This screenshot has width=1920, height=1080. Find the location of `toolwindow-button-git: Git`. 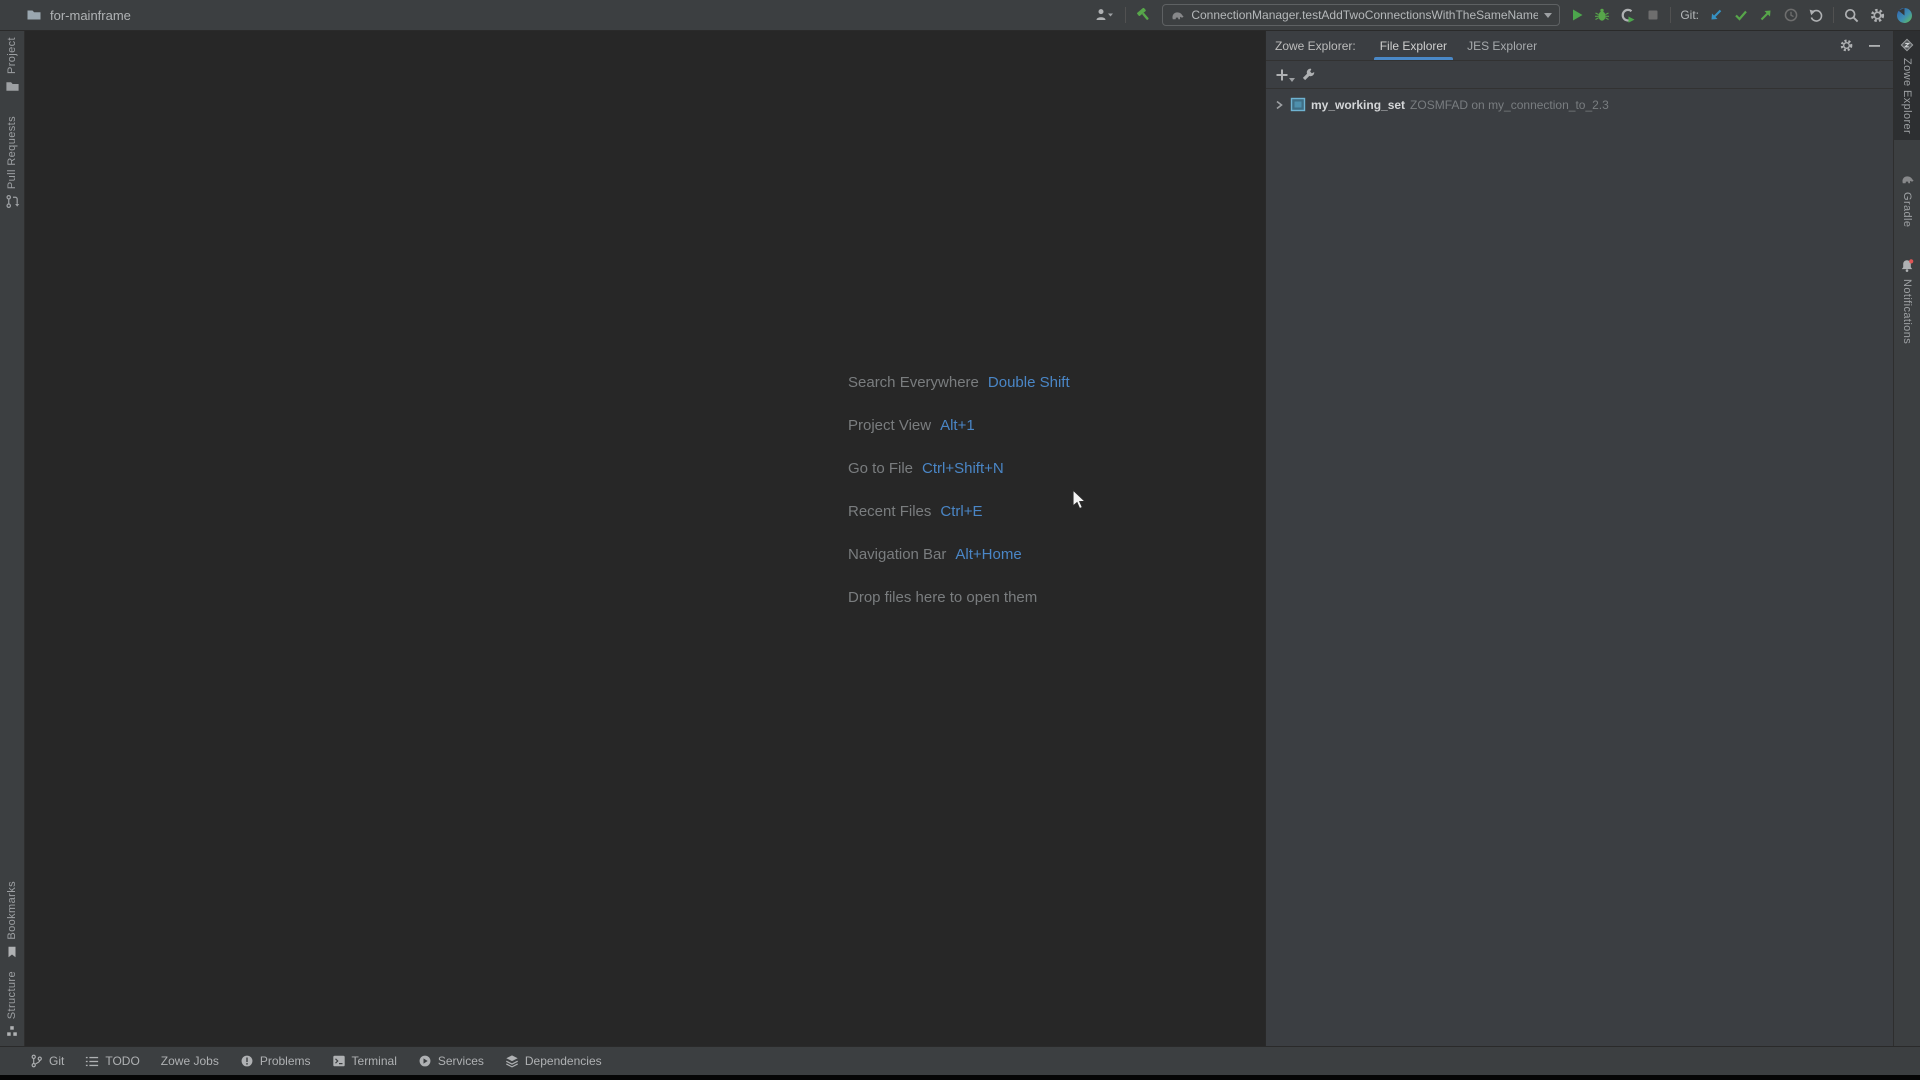

toolwindow-button-git: Git is located at coordinates (47, 1061).